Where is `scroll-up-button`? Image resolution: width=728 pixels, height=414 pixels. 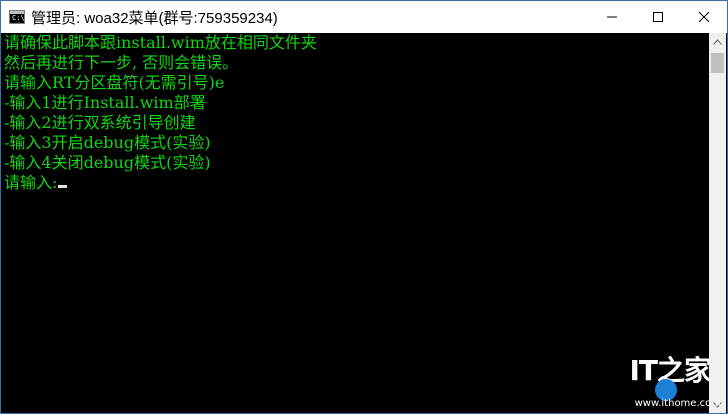 scroll-up-button is located at coordinates (717, 41).